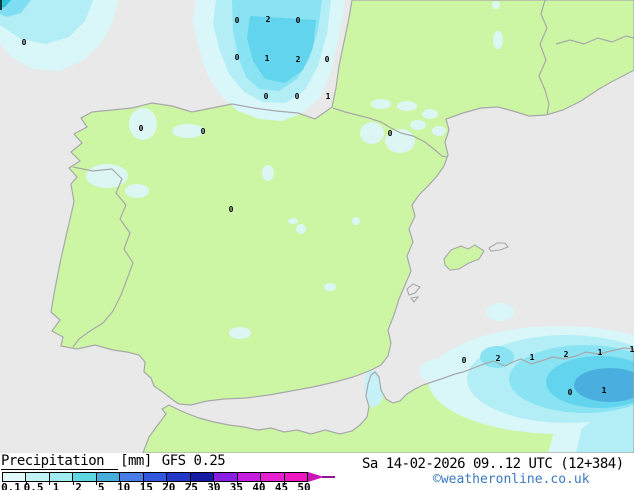  Describe the element at coordinates (321, 477) in the screenshot. I see `scale-overflow-arrow-icon` at that location.